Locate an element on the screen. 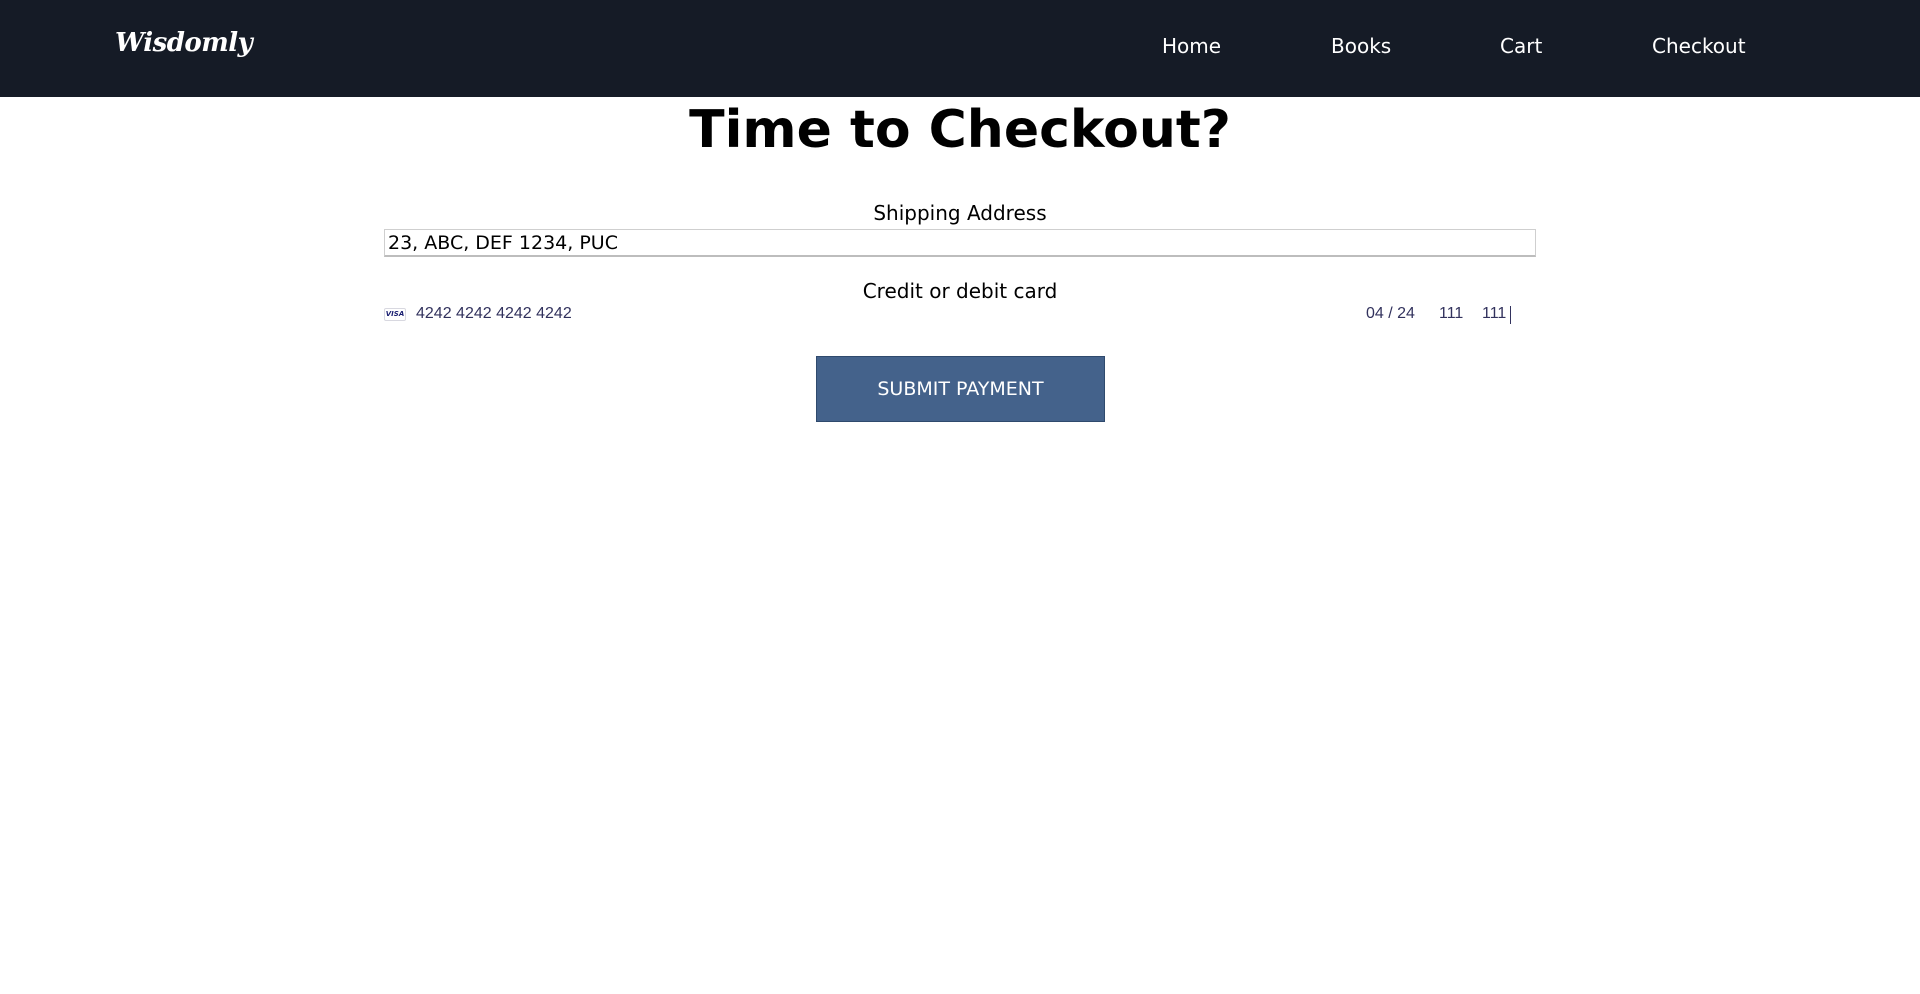  navbar: Wisdomly Home Books Cart Checkout is located at coordinates (960, 48).